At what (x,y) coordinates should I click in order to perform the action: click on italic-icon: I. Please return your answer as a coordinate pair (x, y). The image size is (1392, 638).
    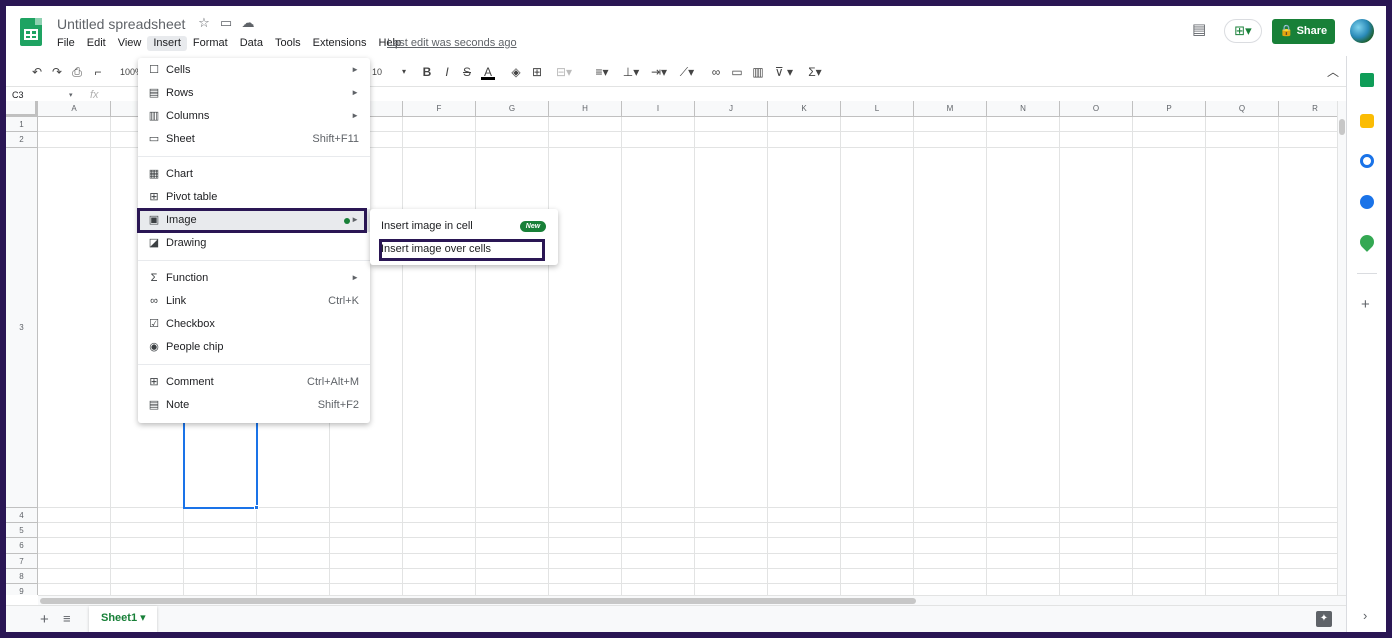
    Looking at the image, I should click on (447, 72).